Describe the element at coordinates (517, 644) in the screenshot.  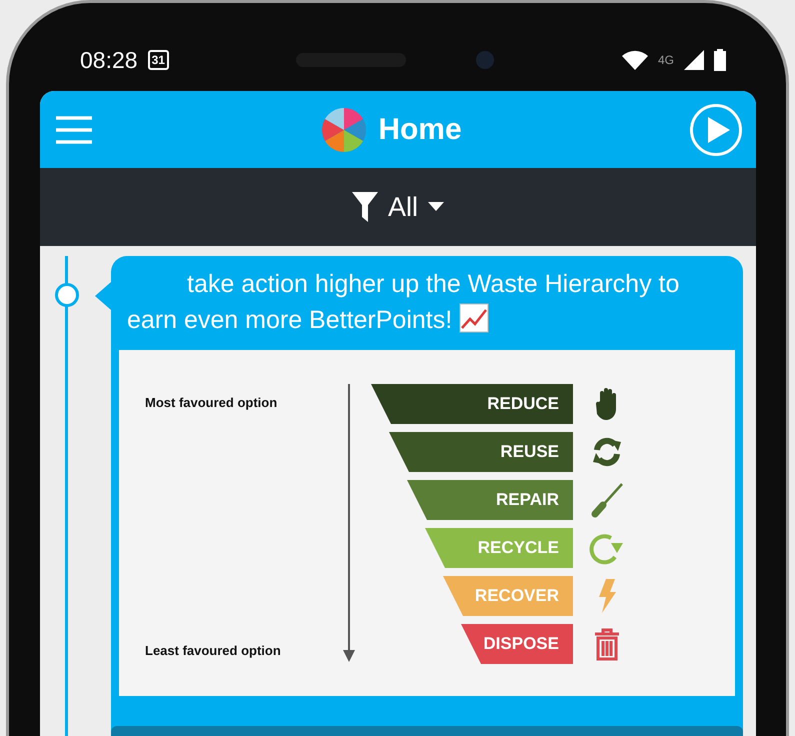
I see `hierarchy-tier: DISPOSE` at that location.